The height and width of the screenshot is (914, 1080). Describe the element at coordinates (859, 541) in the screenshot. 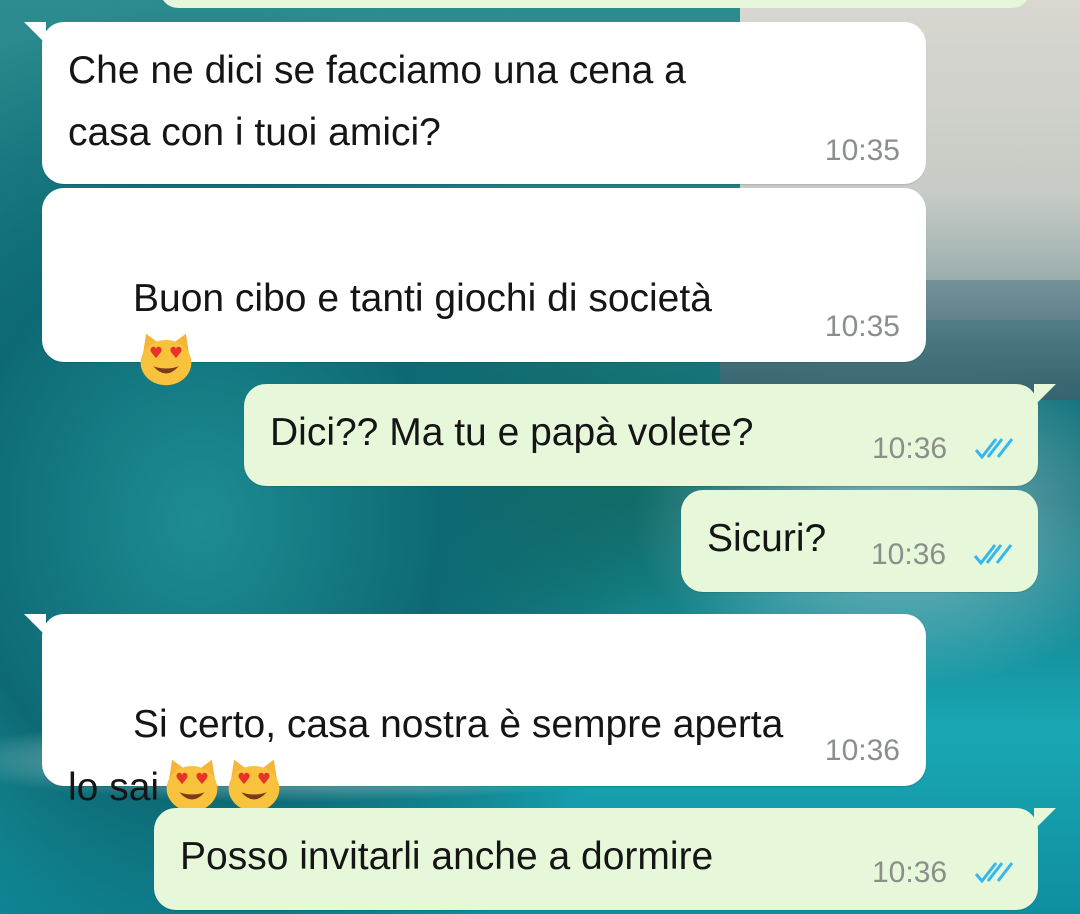

I see `outgoing-message-bubble: Sicuri? 10:36` at that location.